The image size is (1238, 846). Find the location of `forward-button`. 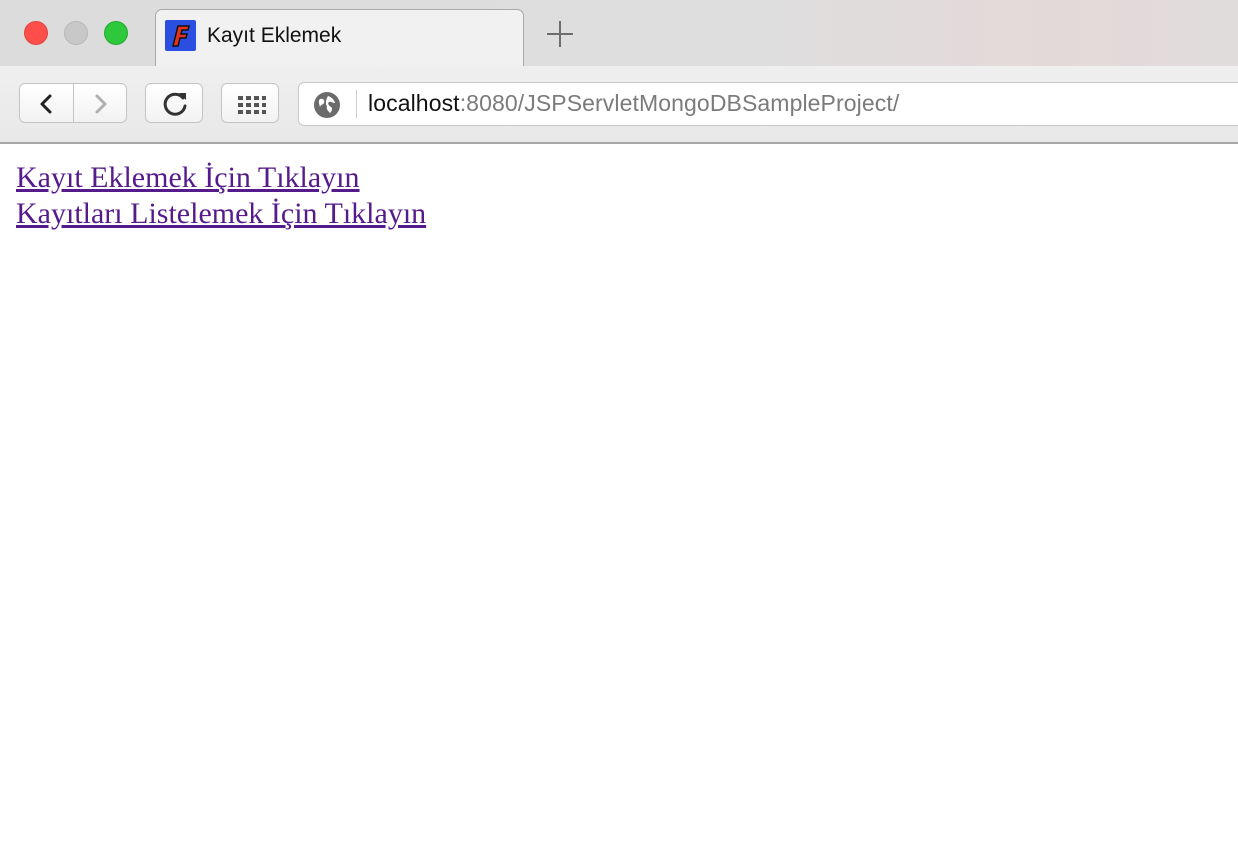

forward-button is located at coordinates (100, 103).